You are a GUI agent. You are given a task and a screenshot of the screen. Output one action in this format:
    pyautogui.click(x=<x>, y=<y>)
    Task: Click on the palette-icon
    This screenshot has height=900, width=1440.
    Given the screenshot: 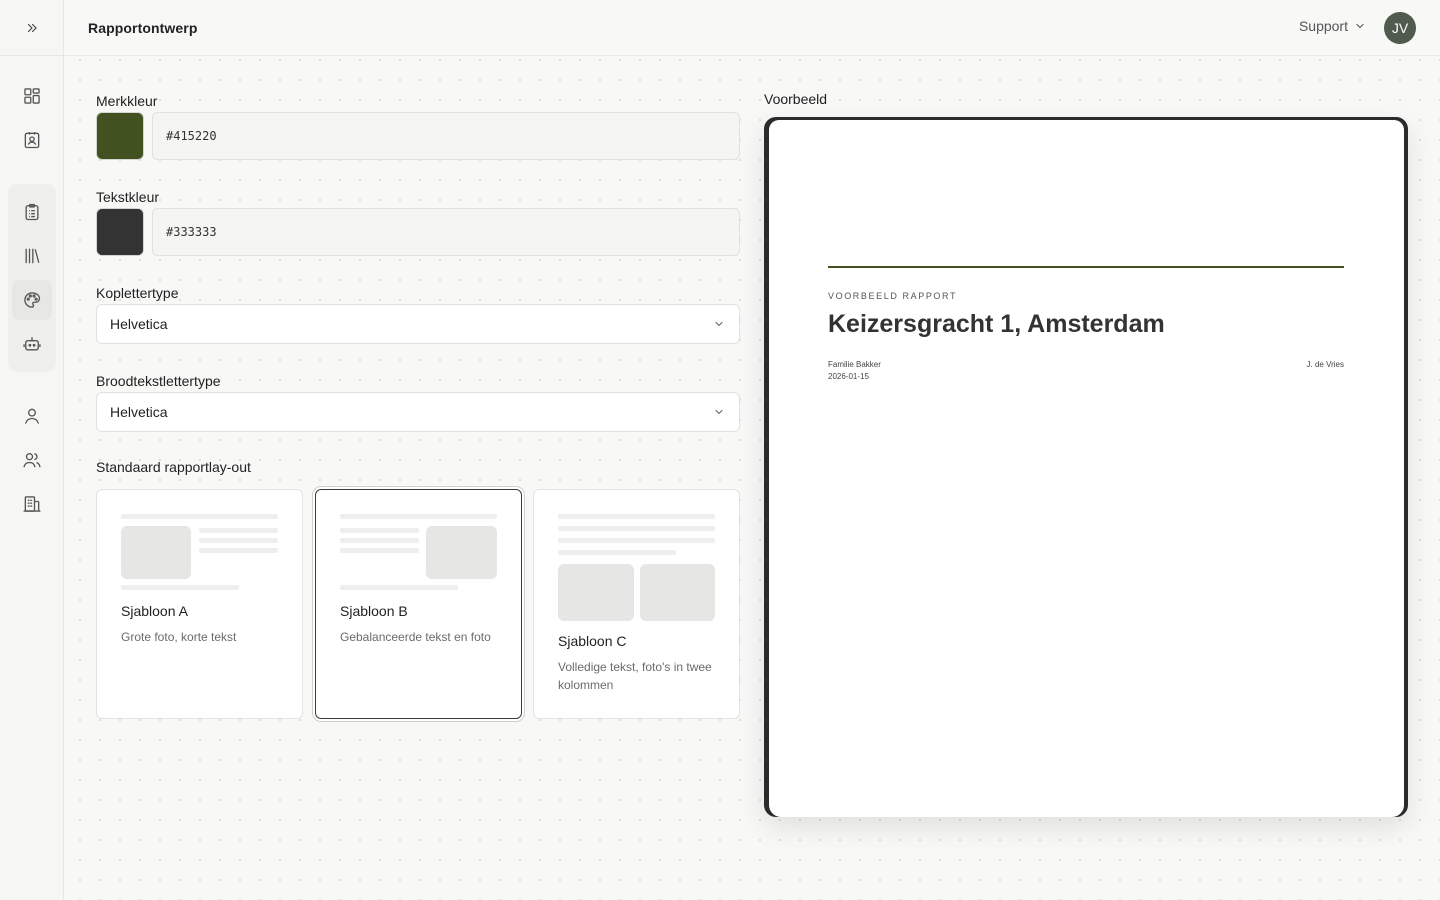 What is the action you would take?
    pyautogui.click(x=32, y=300)
    